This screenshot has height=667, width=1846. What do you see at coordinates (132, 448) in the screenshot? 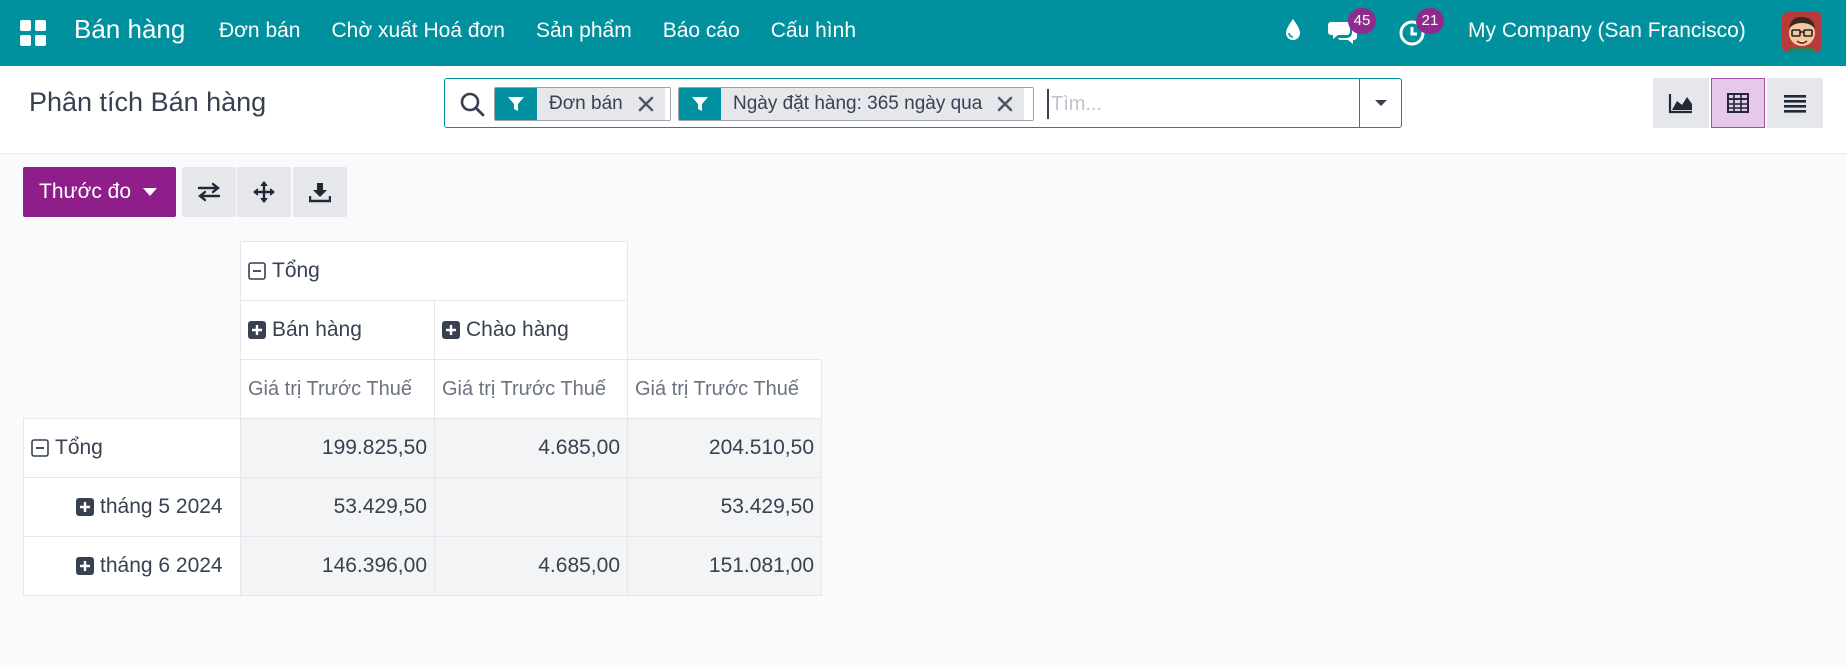
I see `pivot-row-header-total: Tổng` at bounding box center [132, 448].